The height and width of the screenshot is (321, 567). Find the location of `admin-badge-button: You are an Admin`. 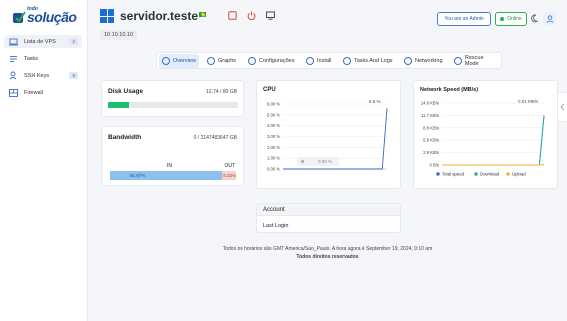

admin-badge-button: You are an Admin is located at coordinates (464, 19).